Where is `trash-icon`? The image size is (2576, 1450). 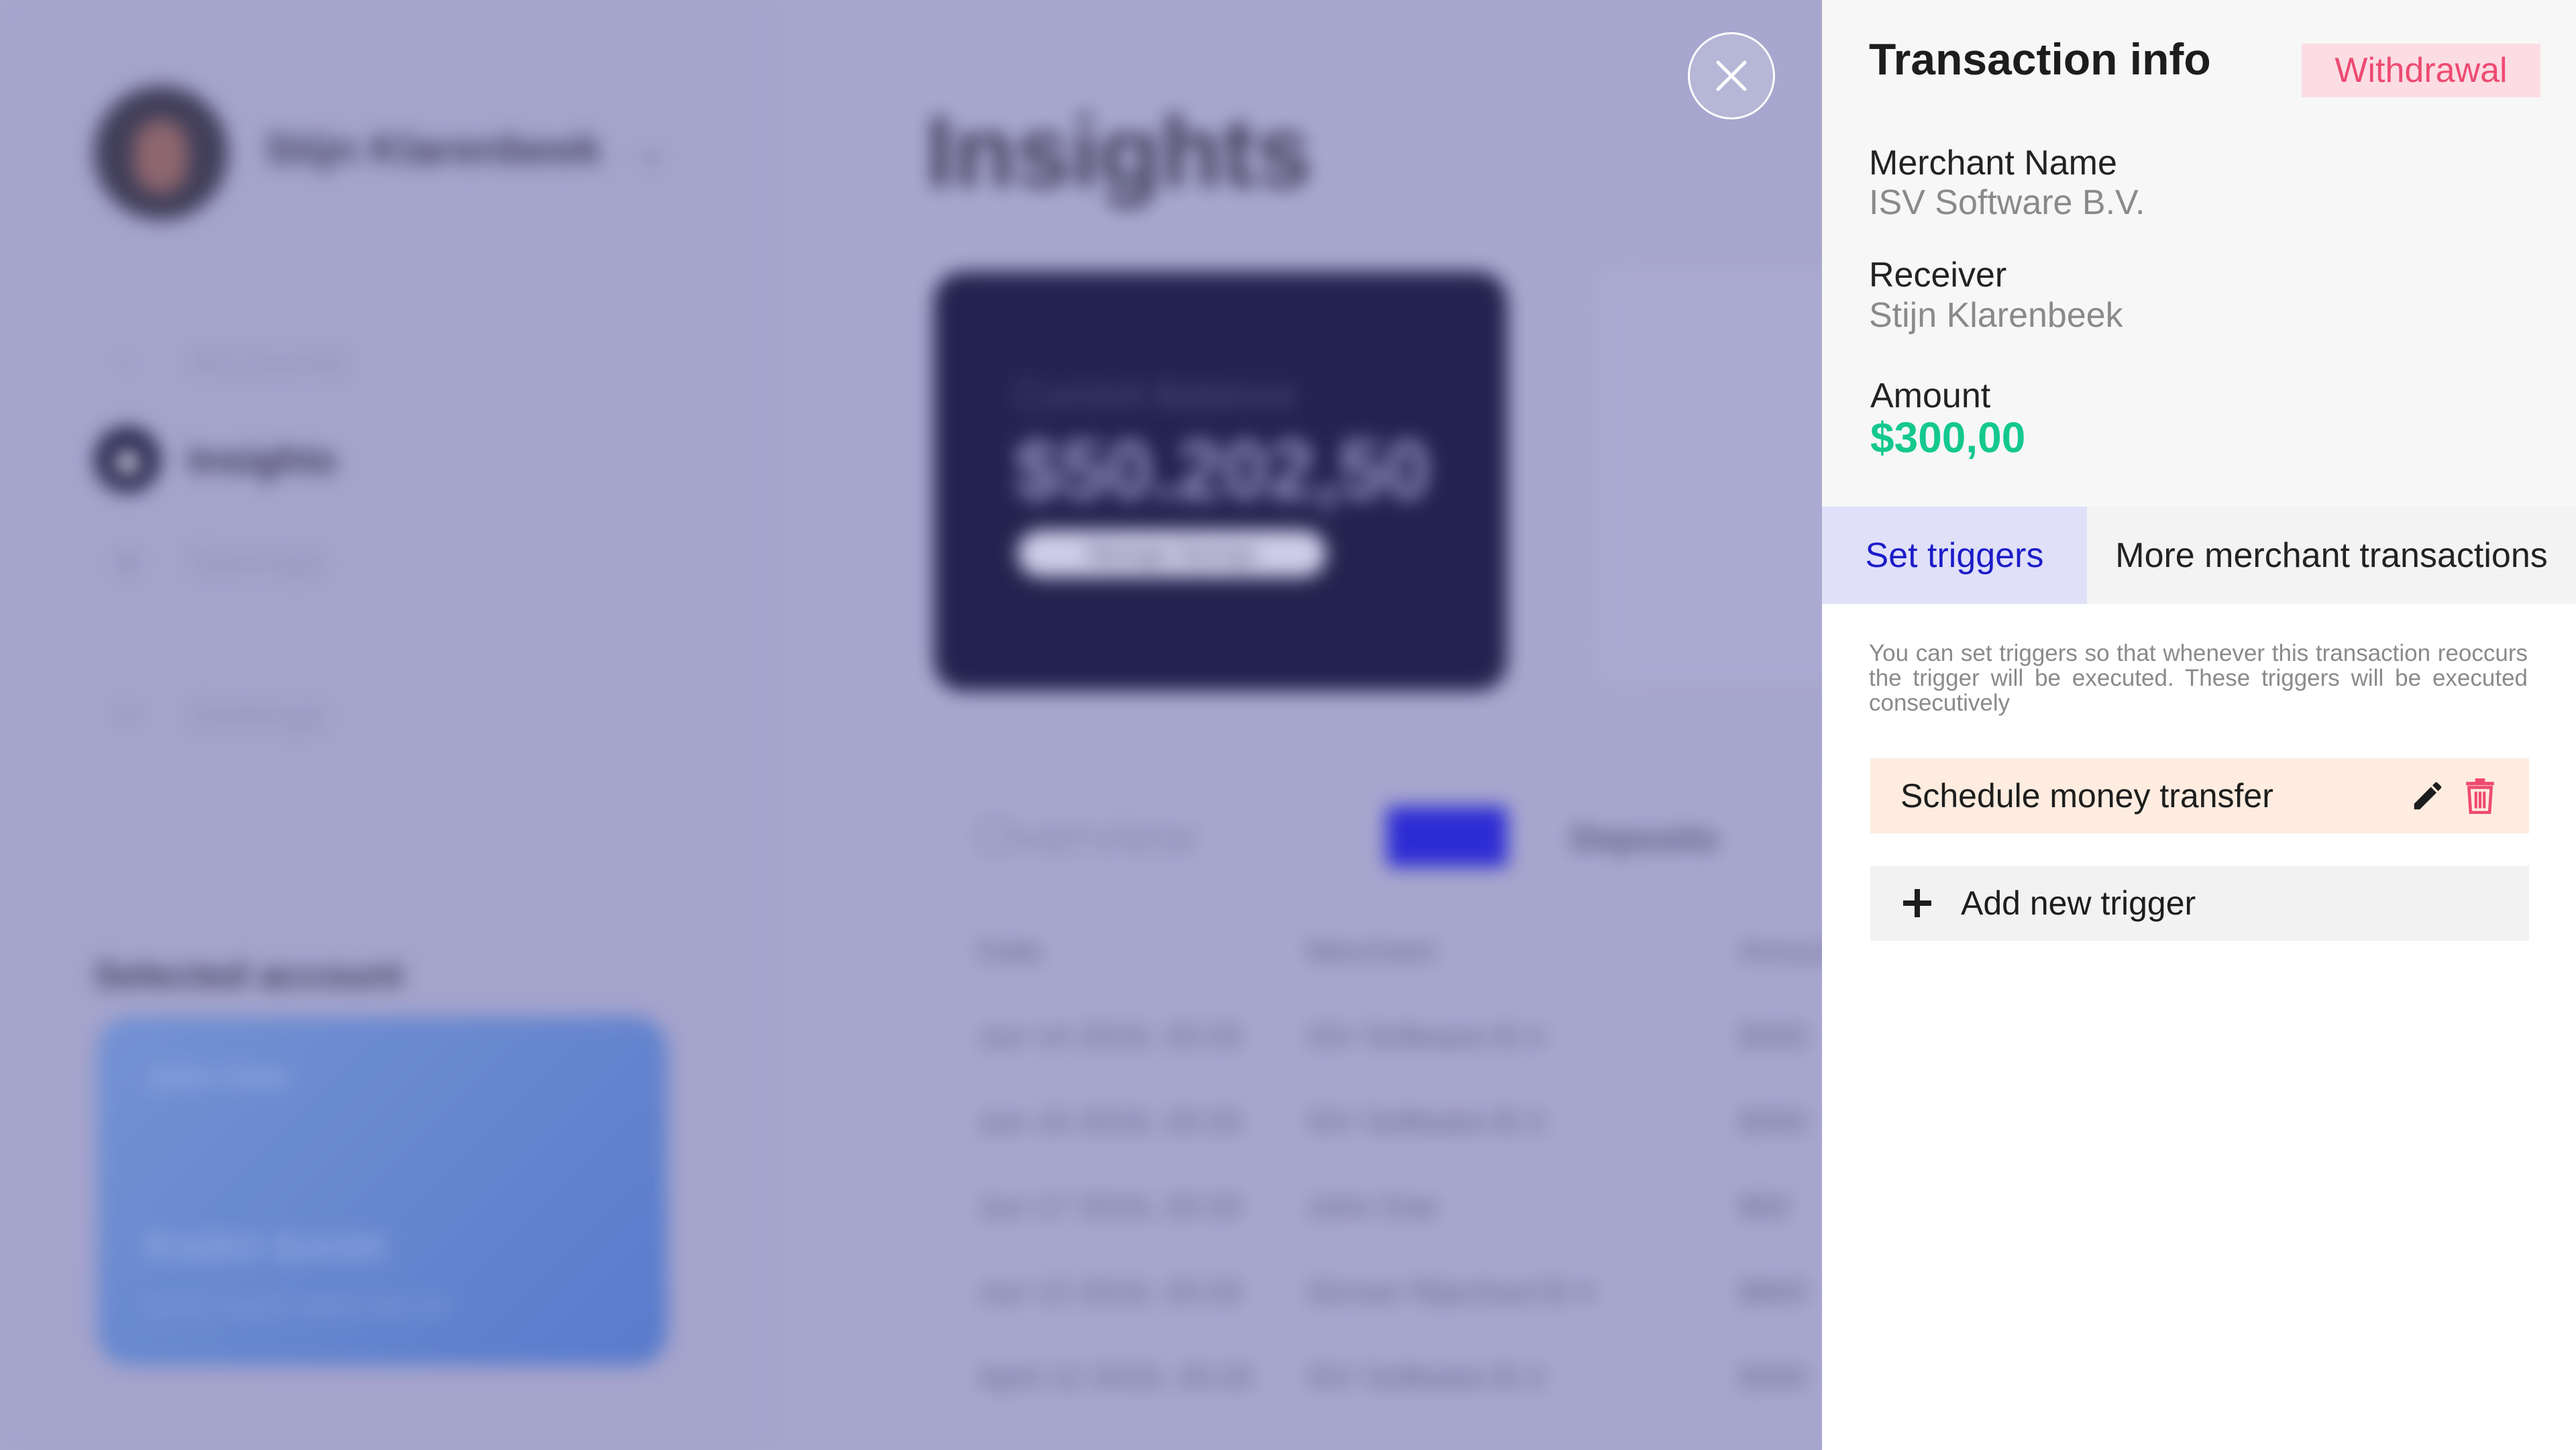
trash-icon is located at coordinates (2480, 796).